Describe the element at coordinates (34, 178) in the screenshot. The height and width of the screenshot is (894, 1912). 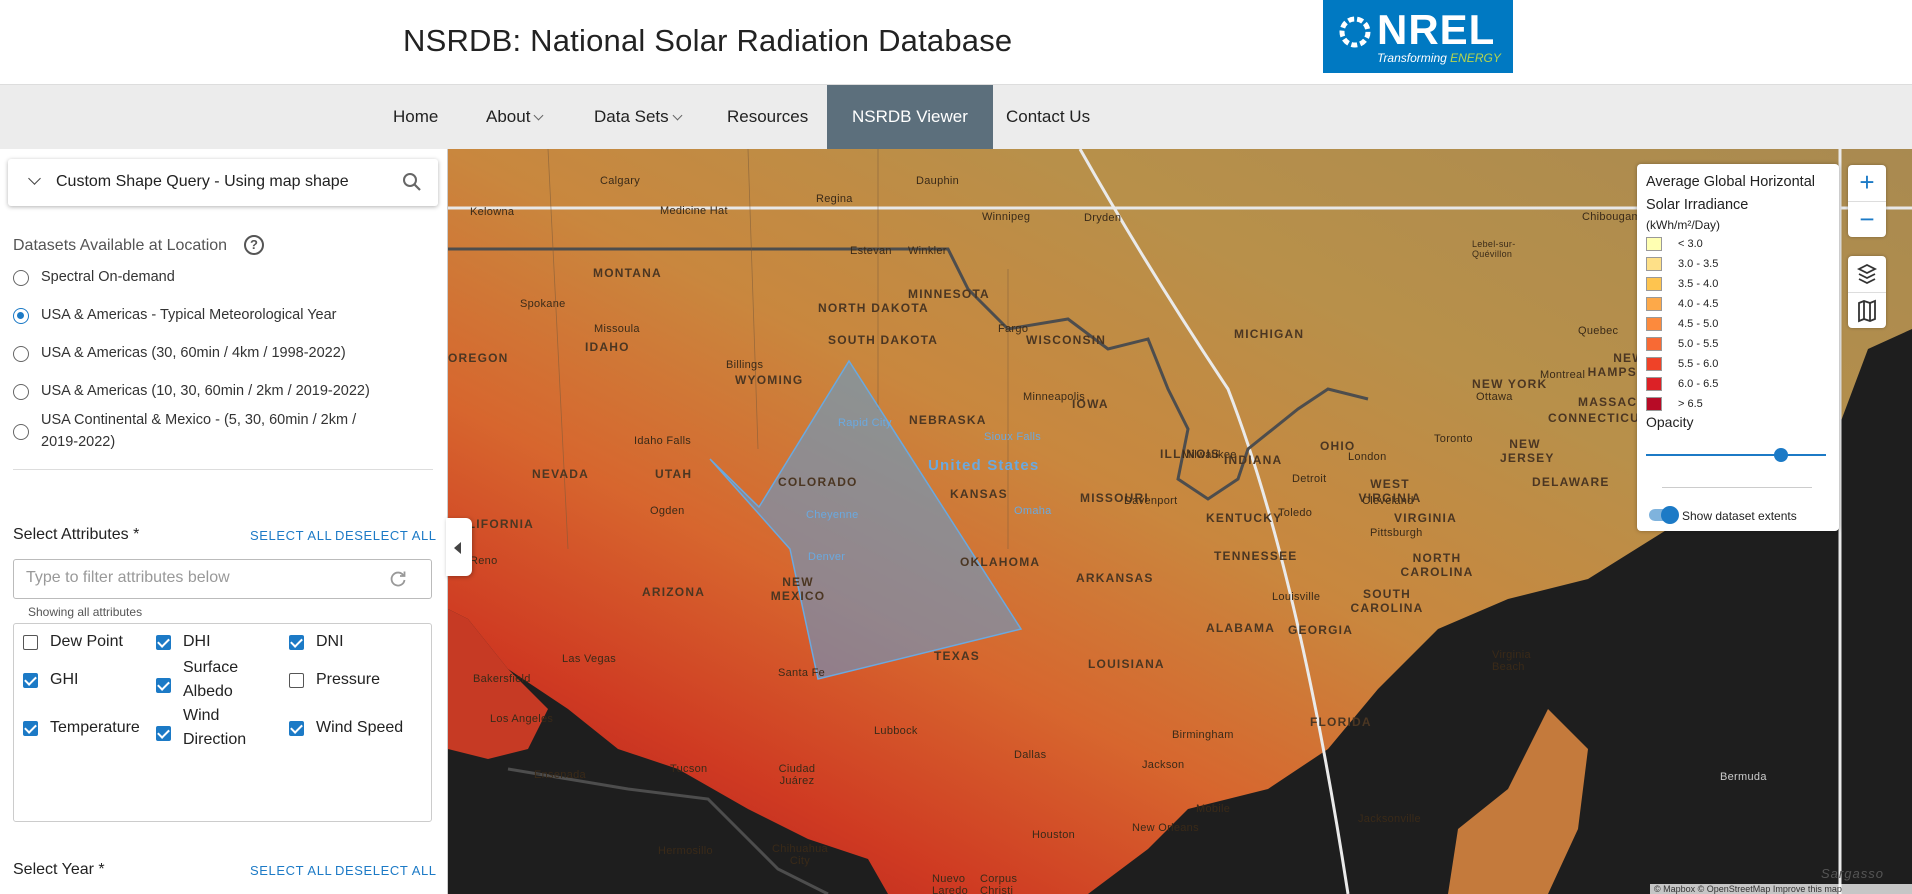
I see `chevron-down-icon` at that location.